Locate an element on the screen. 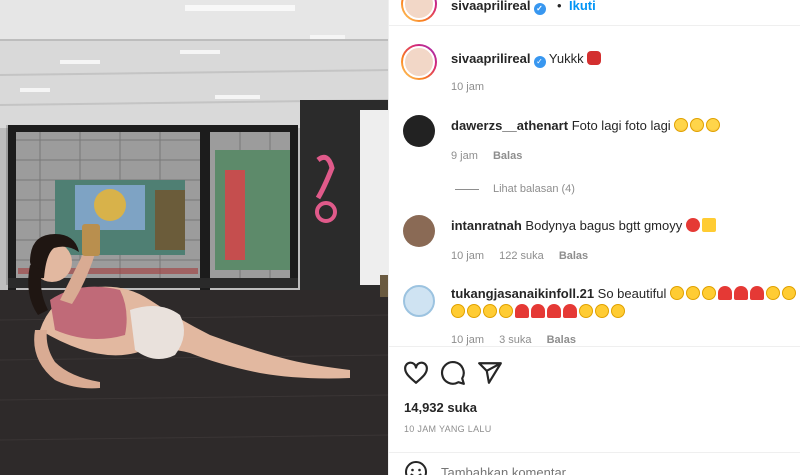 The width and height of the screenshot is (800, 475). smile-icon is located at coordinates (416, 467).